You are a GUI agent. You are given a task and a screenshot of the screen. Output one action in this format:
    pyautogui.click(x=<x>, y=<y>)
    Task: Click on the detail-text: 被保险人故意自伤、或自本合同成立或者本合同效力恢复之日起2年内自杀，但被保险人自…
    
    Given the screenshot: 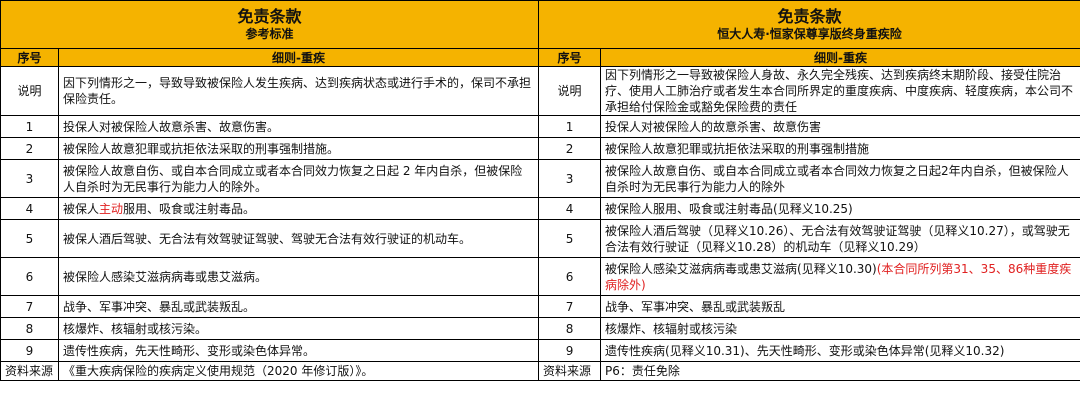 What is the action you would take?
    pyautogui.click(x=837, y=178)
    